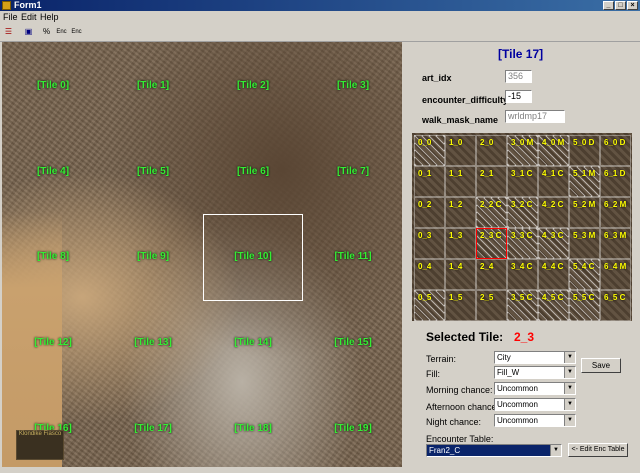 Image resolution: width=640 pixels, height=473 pixels. What do you see at coordinates (463, 407) in the screenshot?
I see `afternoon-chance-label: Afternoon chance:` at bounding box center [463, 407].